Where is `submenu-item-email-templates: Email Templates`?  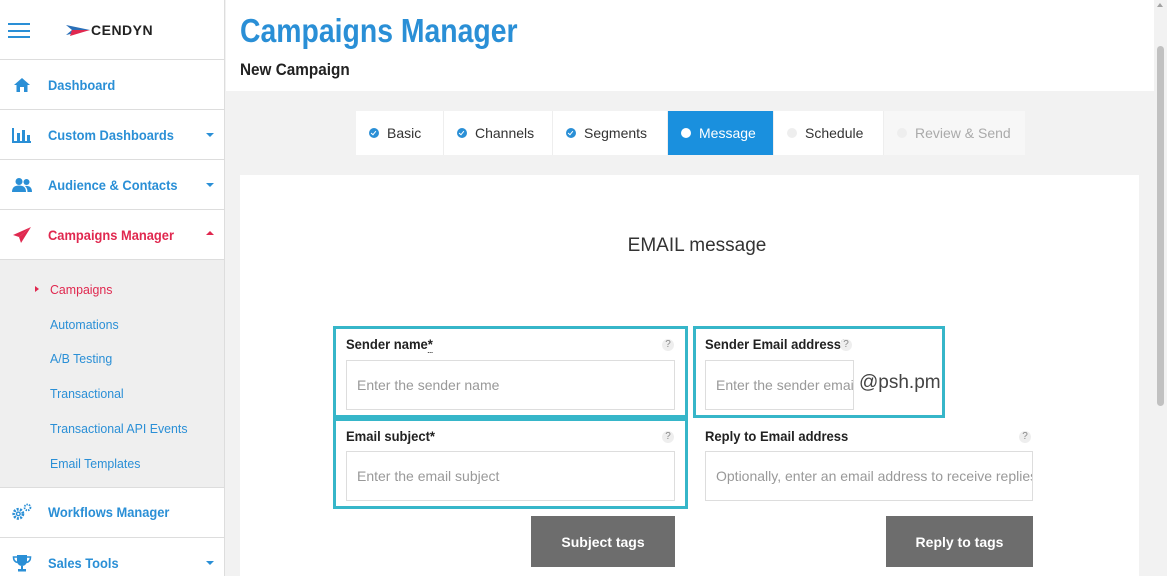 submenu-item-email-templates: Email Templates is located at coordinates (112, 463).